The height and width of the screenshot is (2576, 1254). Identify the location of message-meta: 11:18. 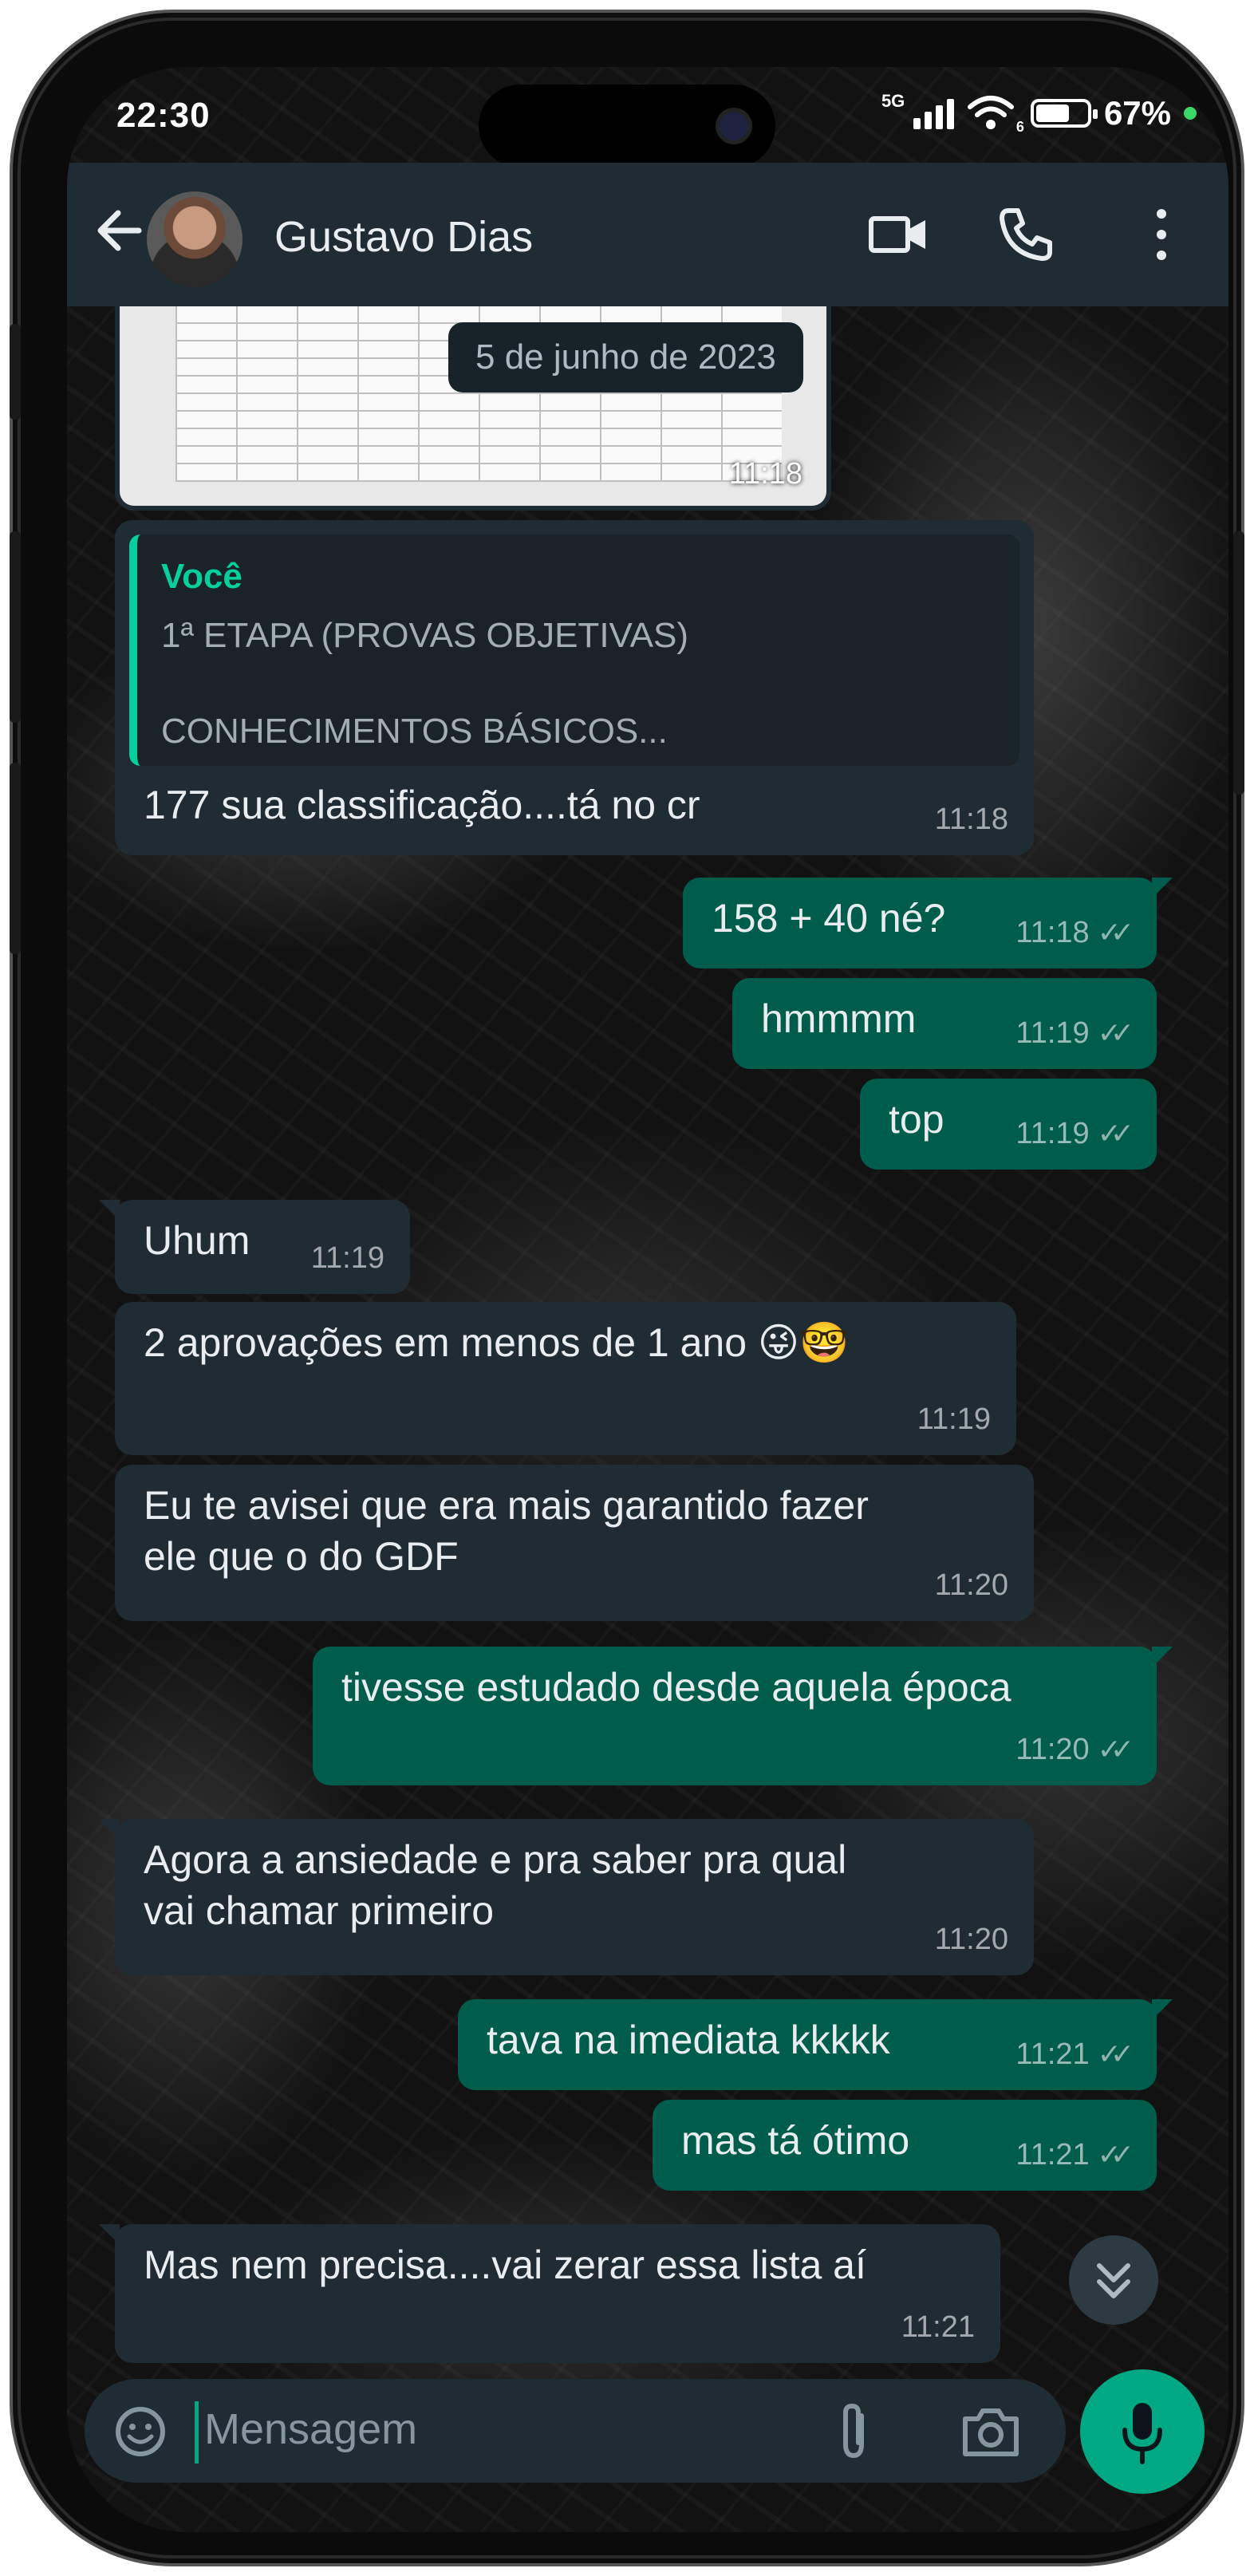
(972, 819).